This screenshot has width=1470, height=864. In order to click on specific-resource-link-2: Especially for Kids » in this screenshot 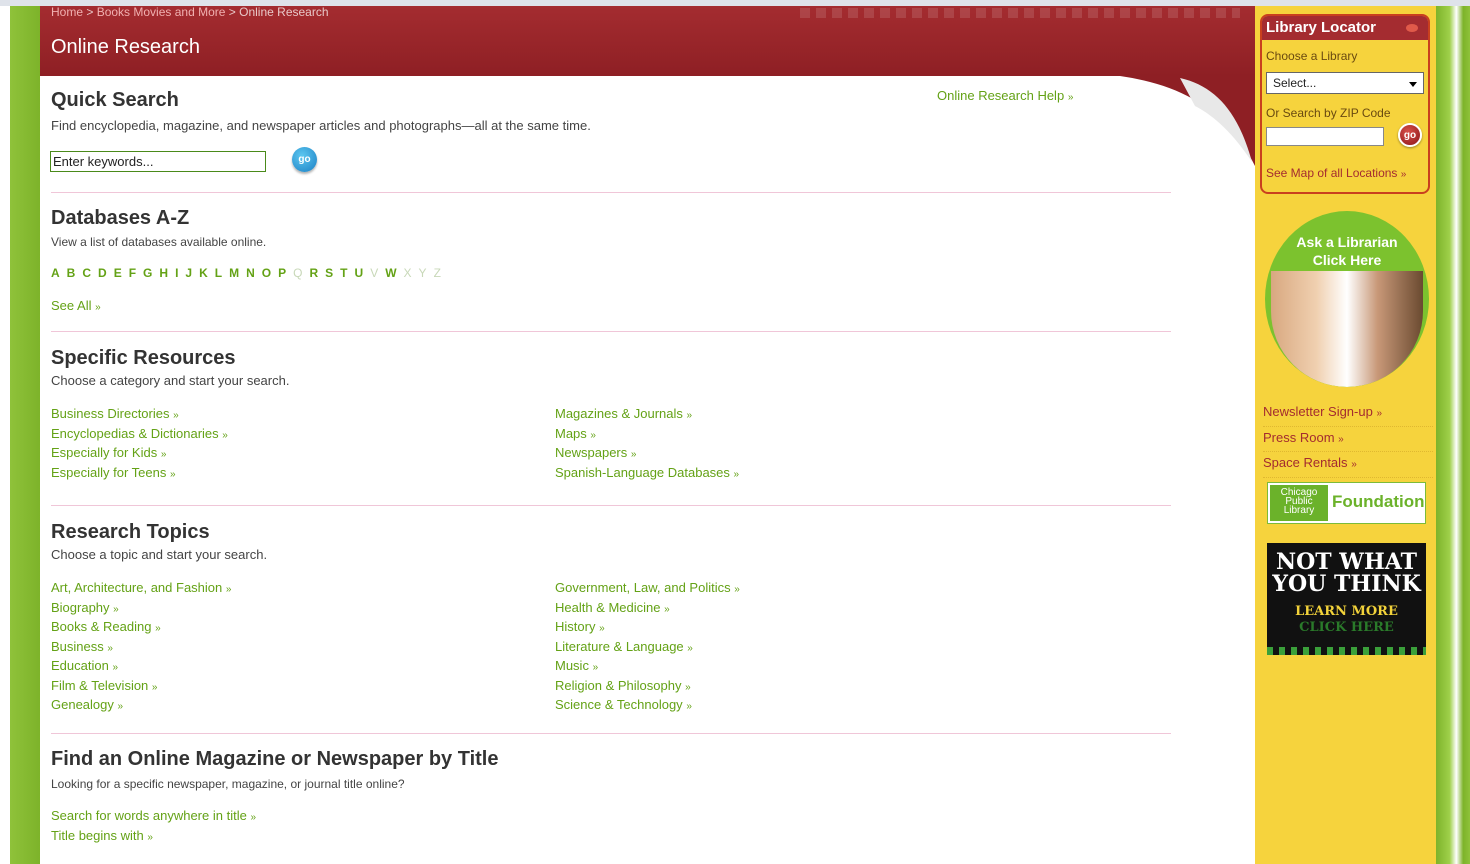, I will do `click(139, 454)`.